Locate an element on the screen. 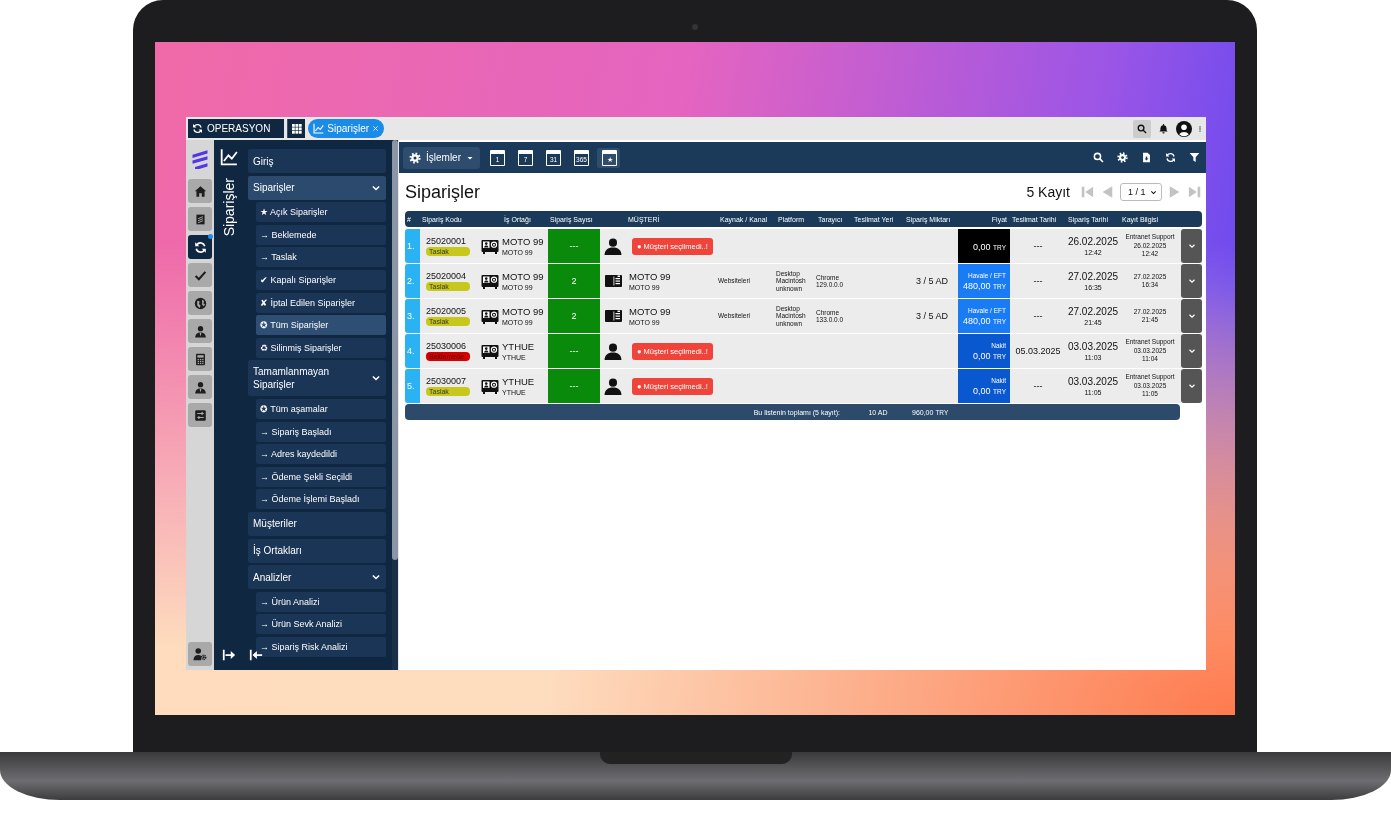 The image size is (1391, 818). previous-page-icon is located at coordinates (1107, 192).